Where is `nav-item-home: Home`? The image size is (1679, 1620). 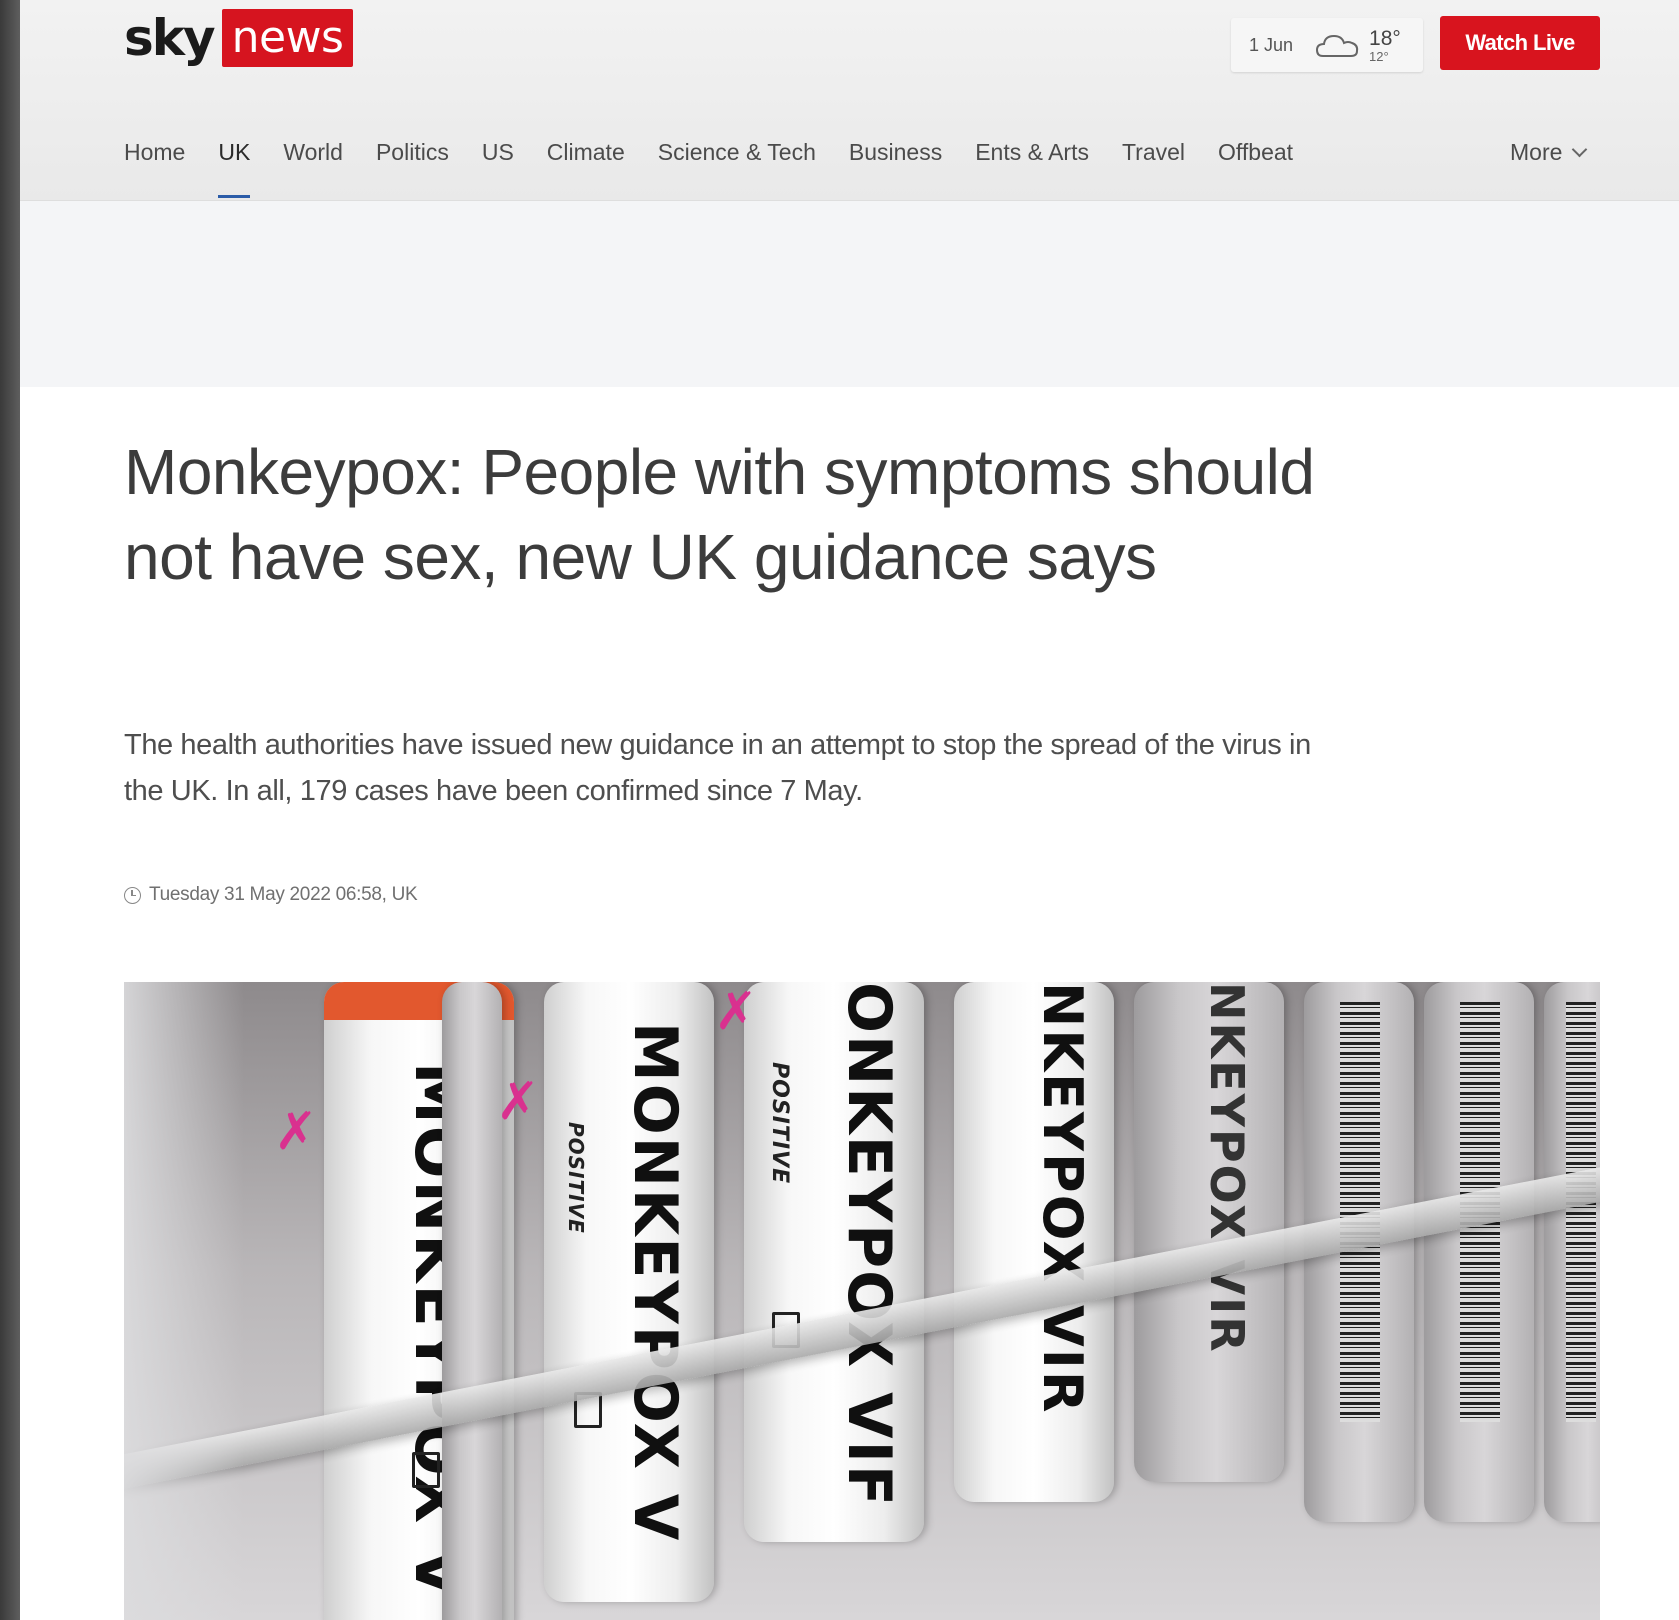
nav-item-home: Home is located at coordinates (154, 165).